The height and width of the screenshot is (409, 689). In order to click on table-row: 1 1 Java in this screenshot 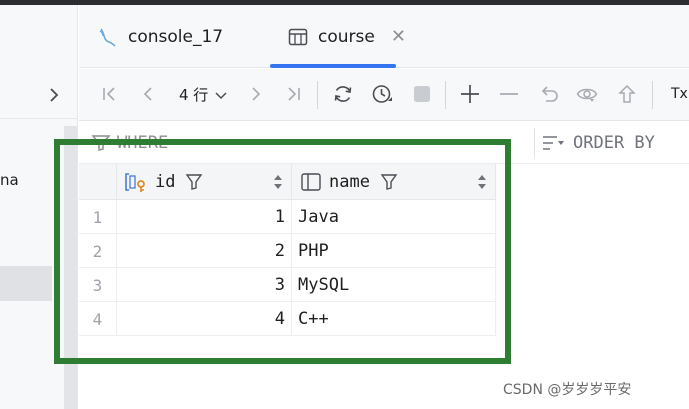, I will do `click(287, 217)`.